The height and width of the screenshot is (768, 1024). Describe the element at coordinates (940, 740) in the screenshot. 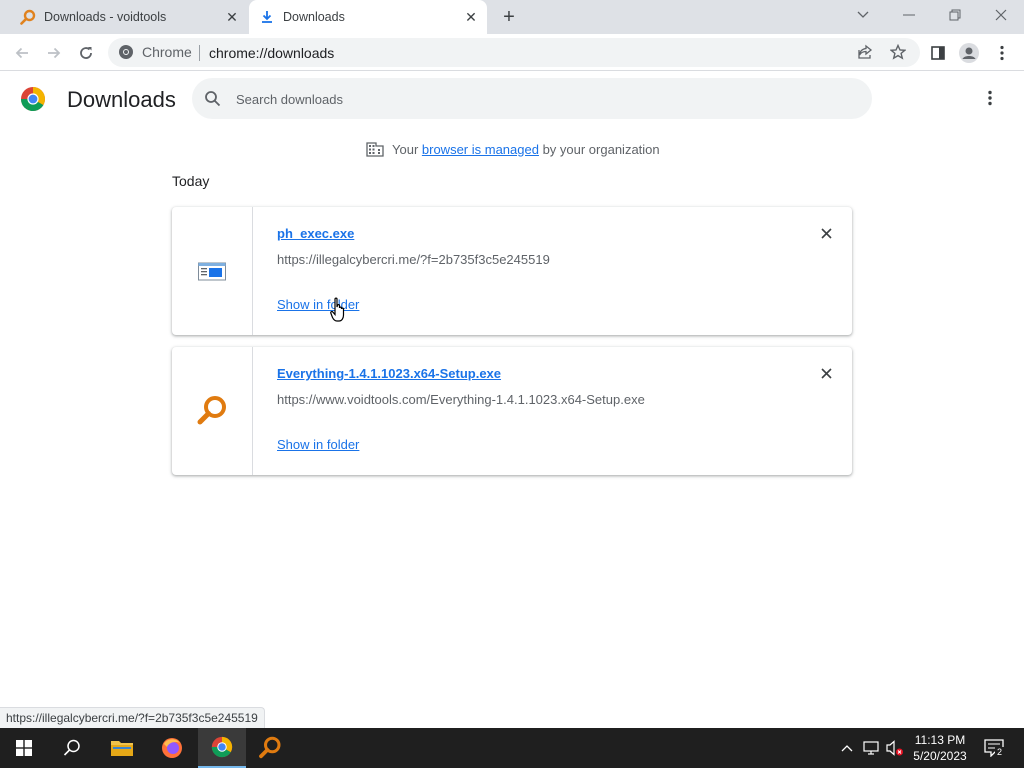

I see `clock-time: 11:13 PM` at that location.